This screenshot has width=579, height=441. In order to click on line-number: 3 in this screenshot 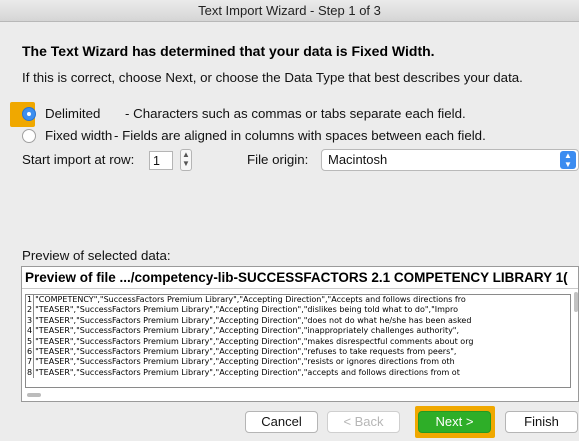, I will do `click(31, 321)`.